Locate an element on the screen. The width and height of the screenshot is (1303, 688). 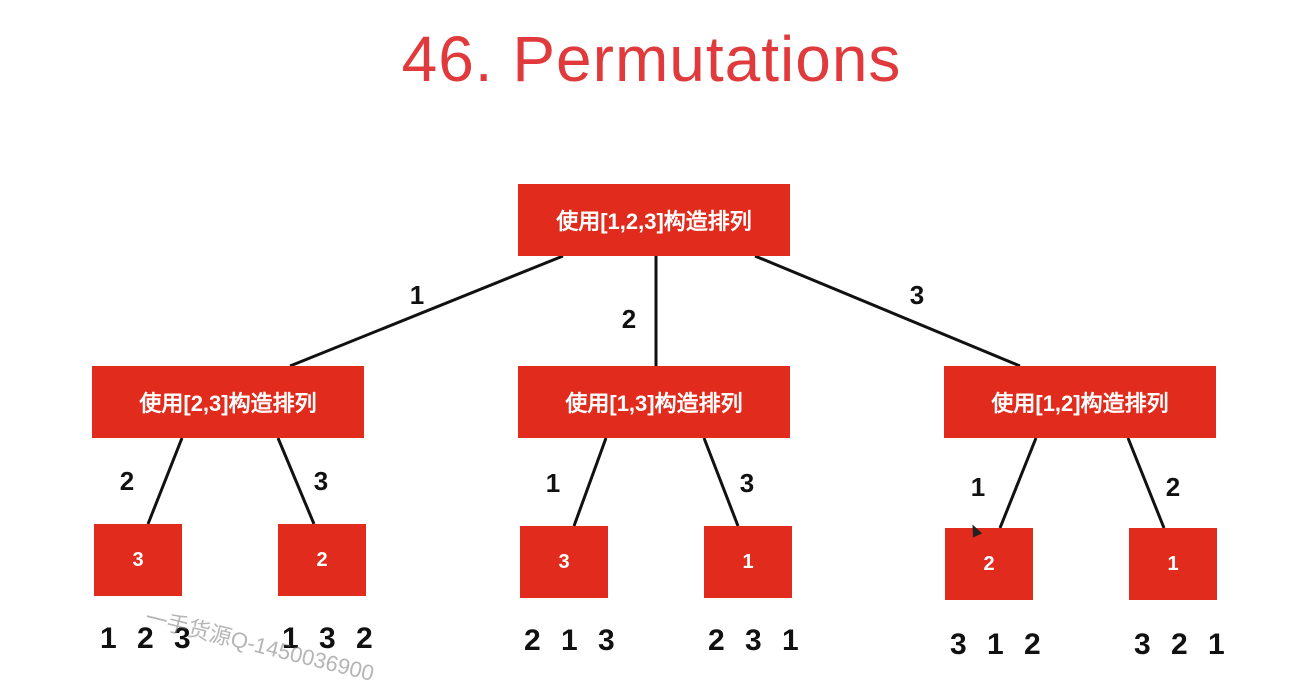
leaf-node-2-label: 2 is located at coordinates (322, 559).